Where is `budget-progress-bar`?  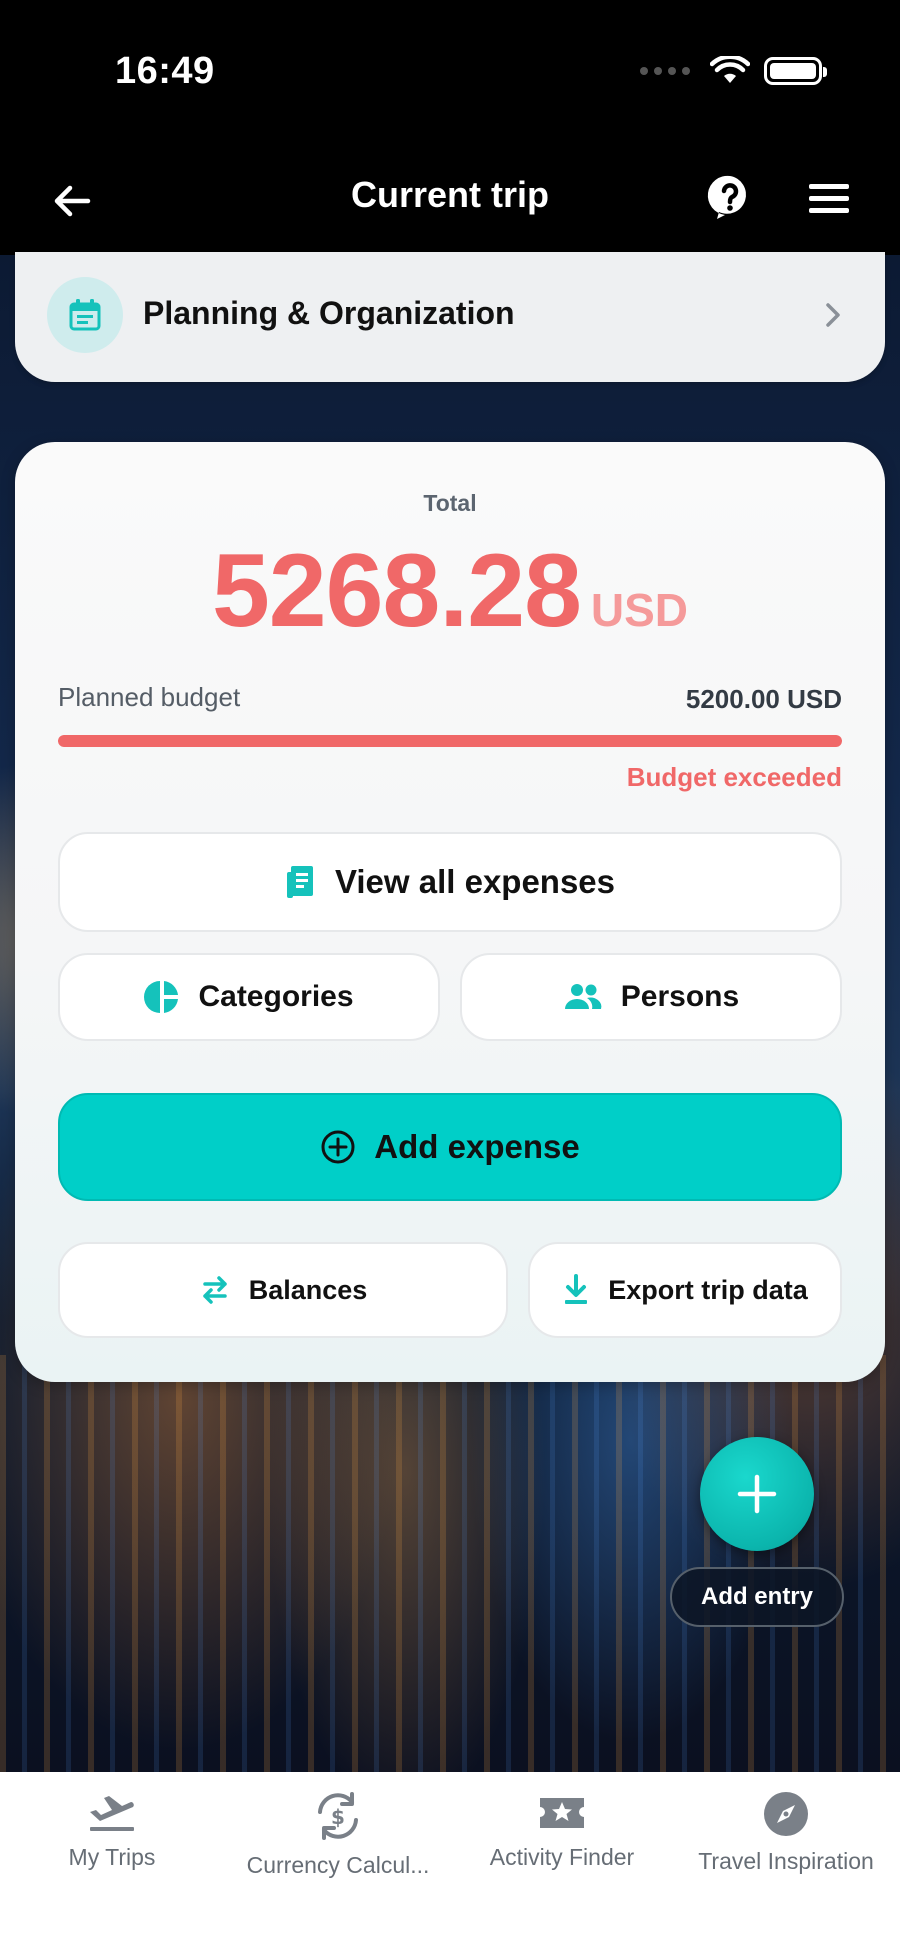
budget-progress-bar is located at coordinates (450, 741).